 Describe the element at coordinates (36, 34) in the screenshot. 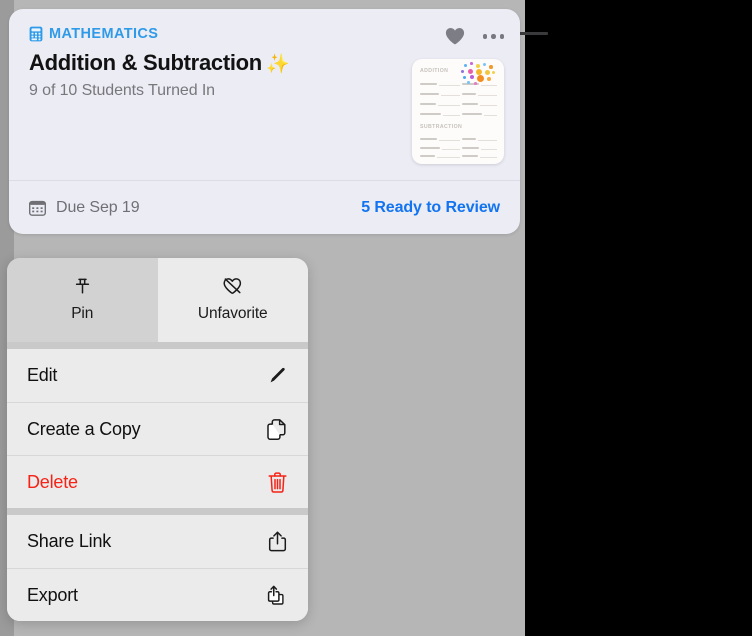

I see `calculator-icon` at that location.